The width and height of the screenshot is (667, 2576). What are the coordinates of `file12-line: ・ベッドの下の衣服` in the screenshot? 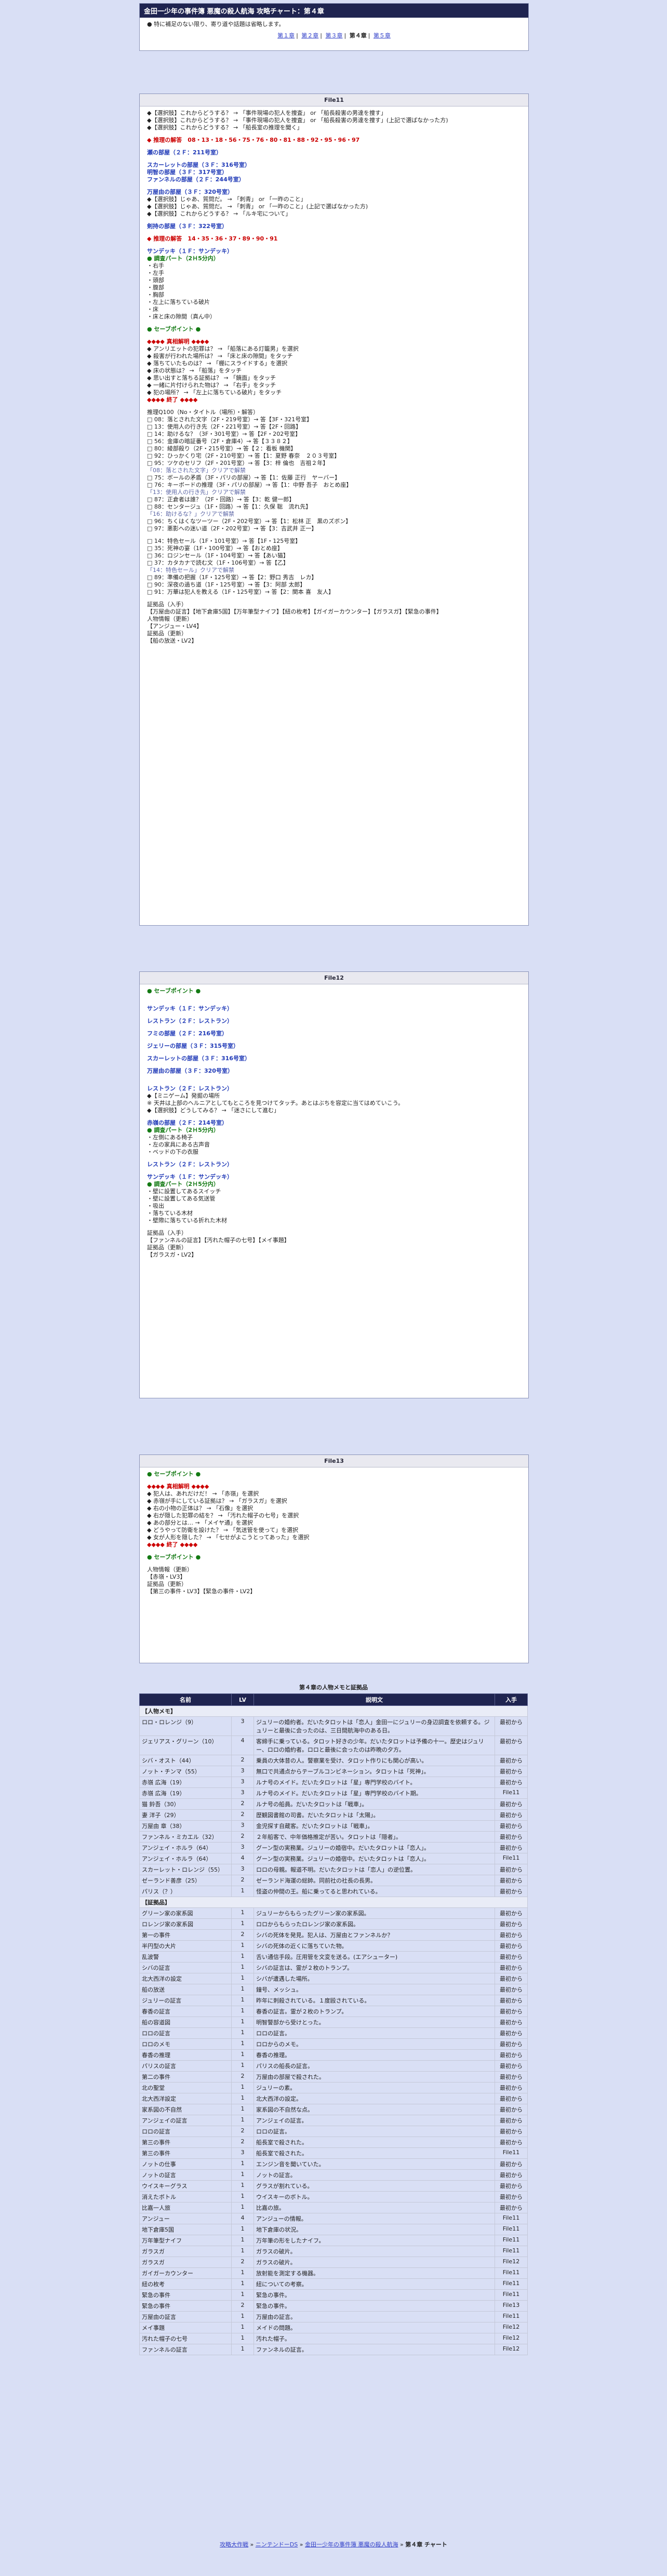 It's located at (172, 1152).